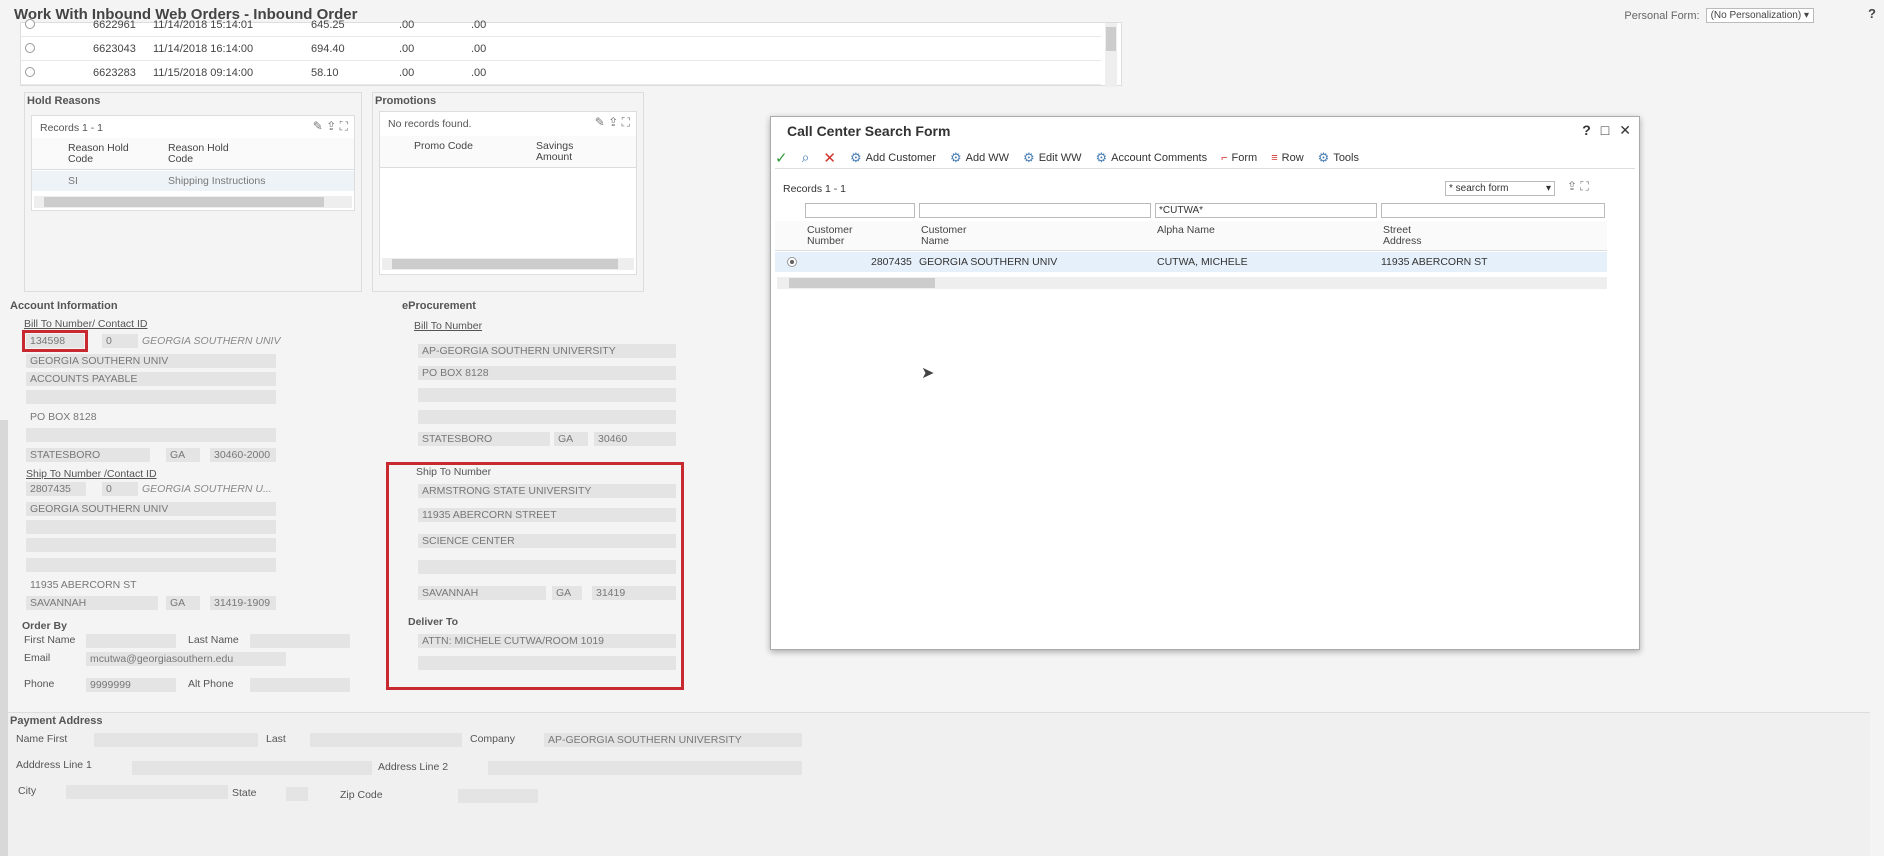 The image size is (1884, 856). I want to click on ship-to-label: Ship To Number /Contact ID, so click(91, 474).